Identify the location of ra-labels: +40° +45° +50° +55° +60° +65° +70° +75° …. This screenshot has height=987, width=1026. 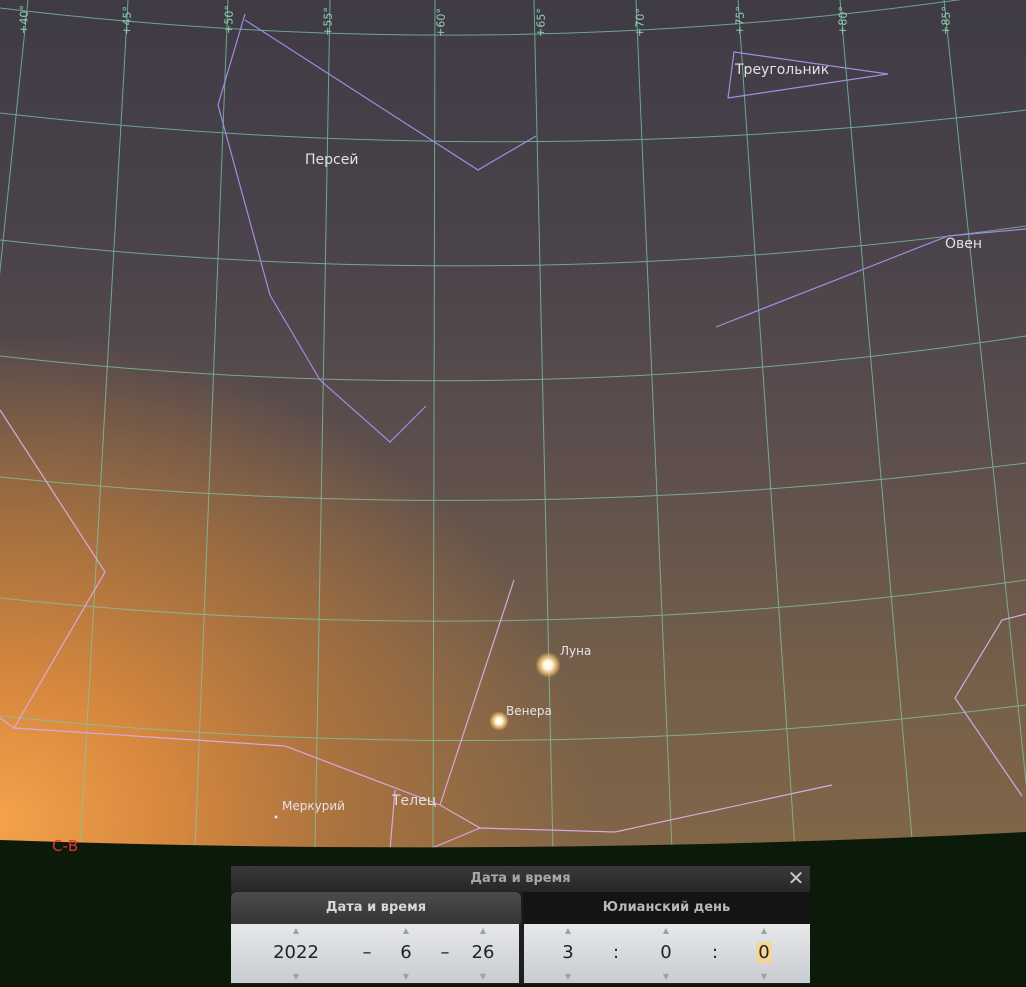
(485, 21).